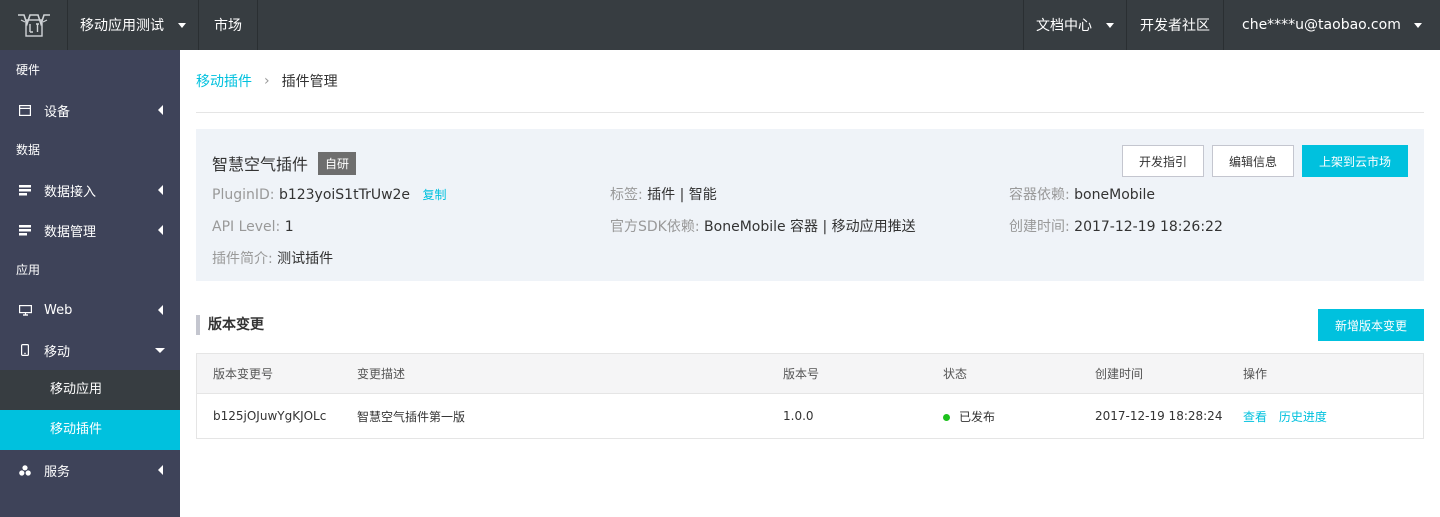  I want to click on plugin-actions: 开发指引 编辑信息 上架到云市场, so click(1264, 161).